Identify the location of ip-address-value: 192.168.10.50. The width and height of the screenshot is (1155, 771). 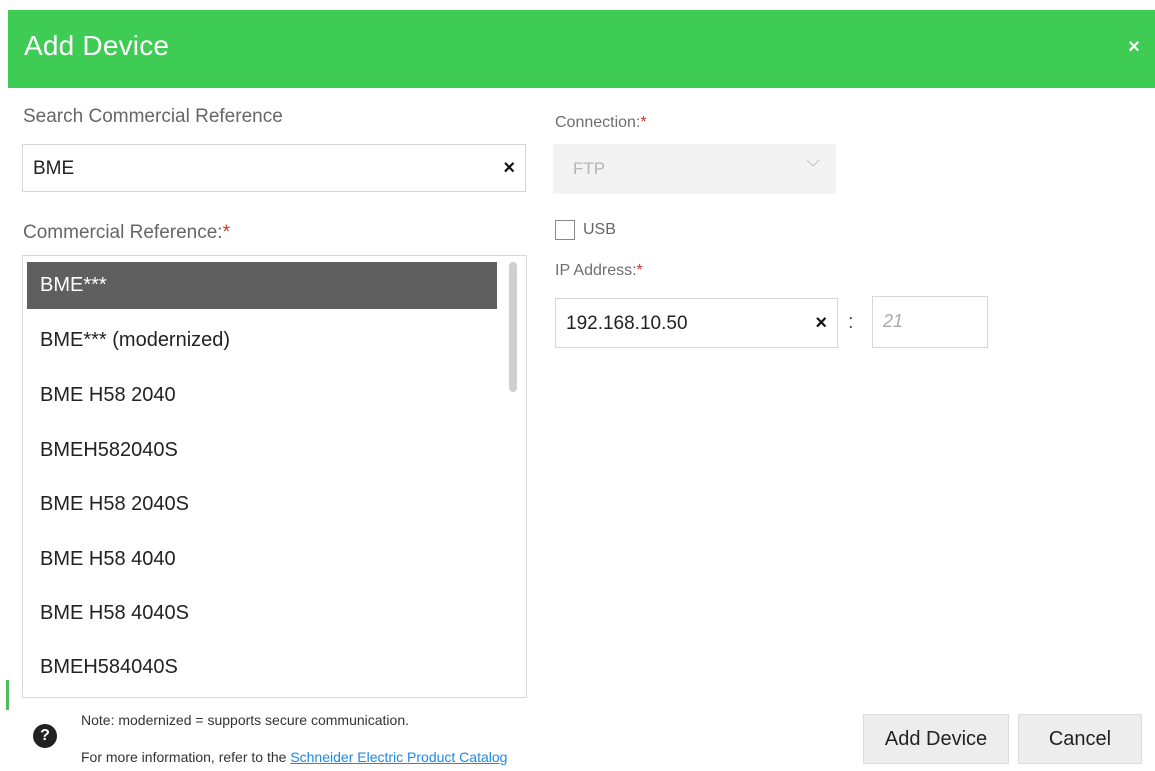
(627, 323).